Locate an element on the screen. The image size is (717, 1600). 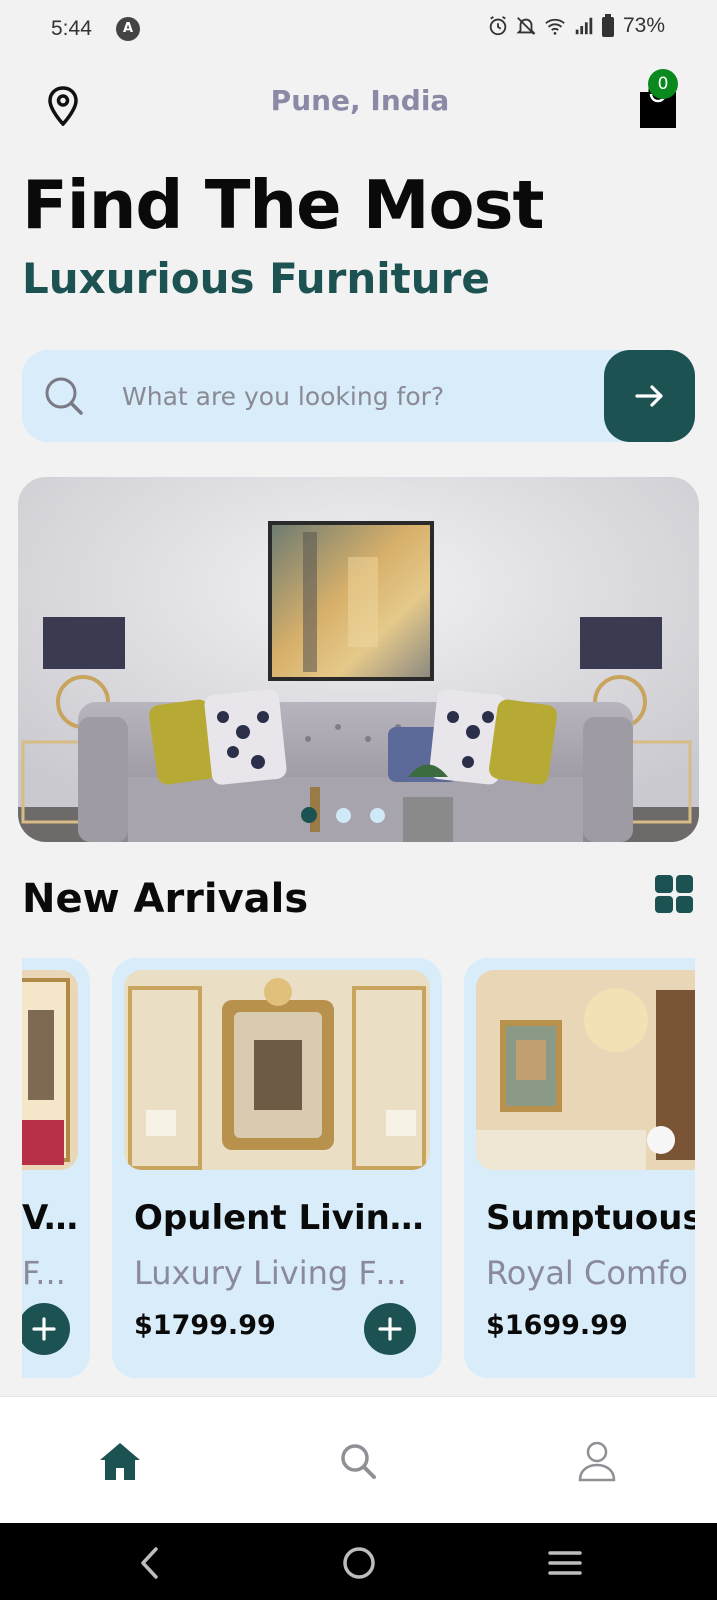
search-bar is located at coordinates (358, 396).